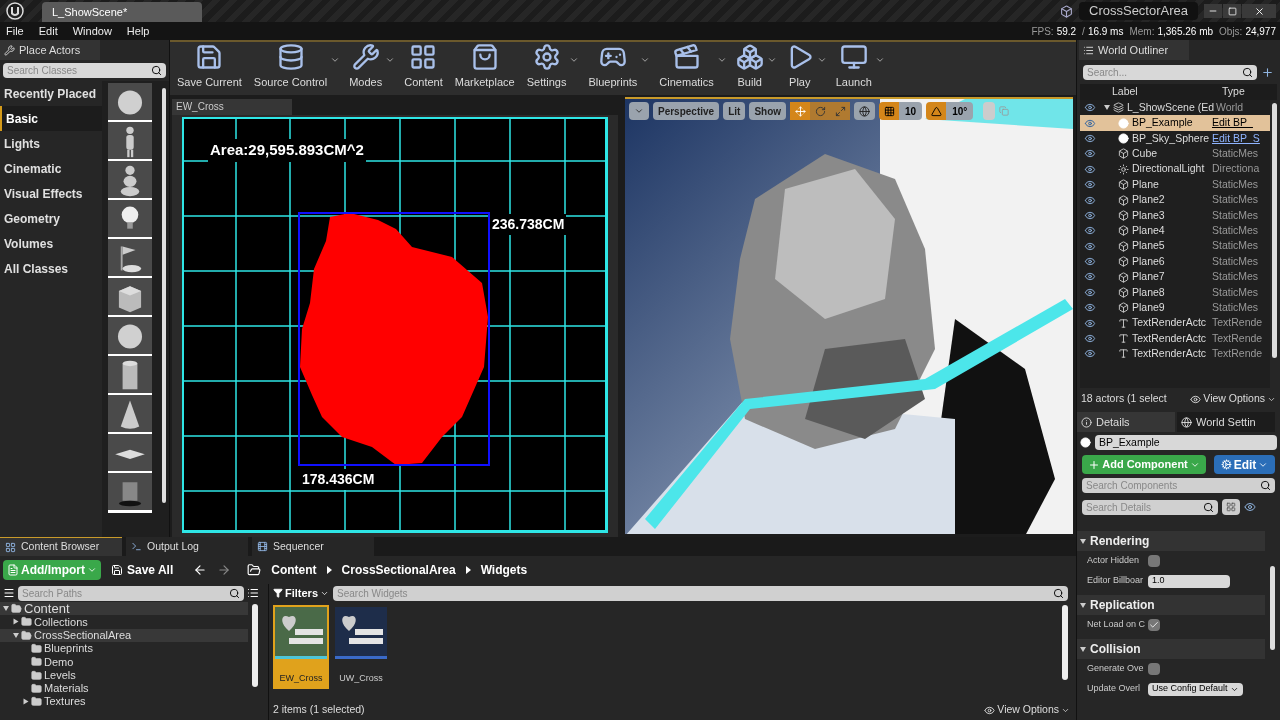 The width and height of the screenshot is (1280, 720). What do you see at coordinates (124, 648) in the screenshot?
I see `folder-item: Blueprints` at bounding box center [124, 648].